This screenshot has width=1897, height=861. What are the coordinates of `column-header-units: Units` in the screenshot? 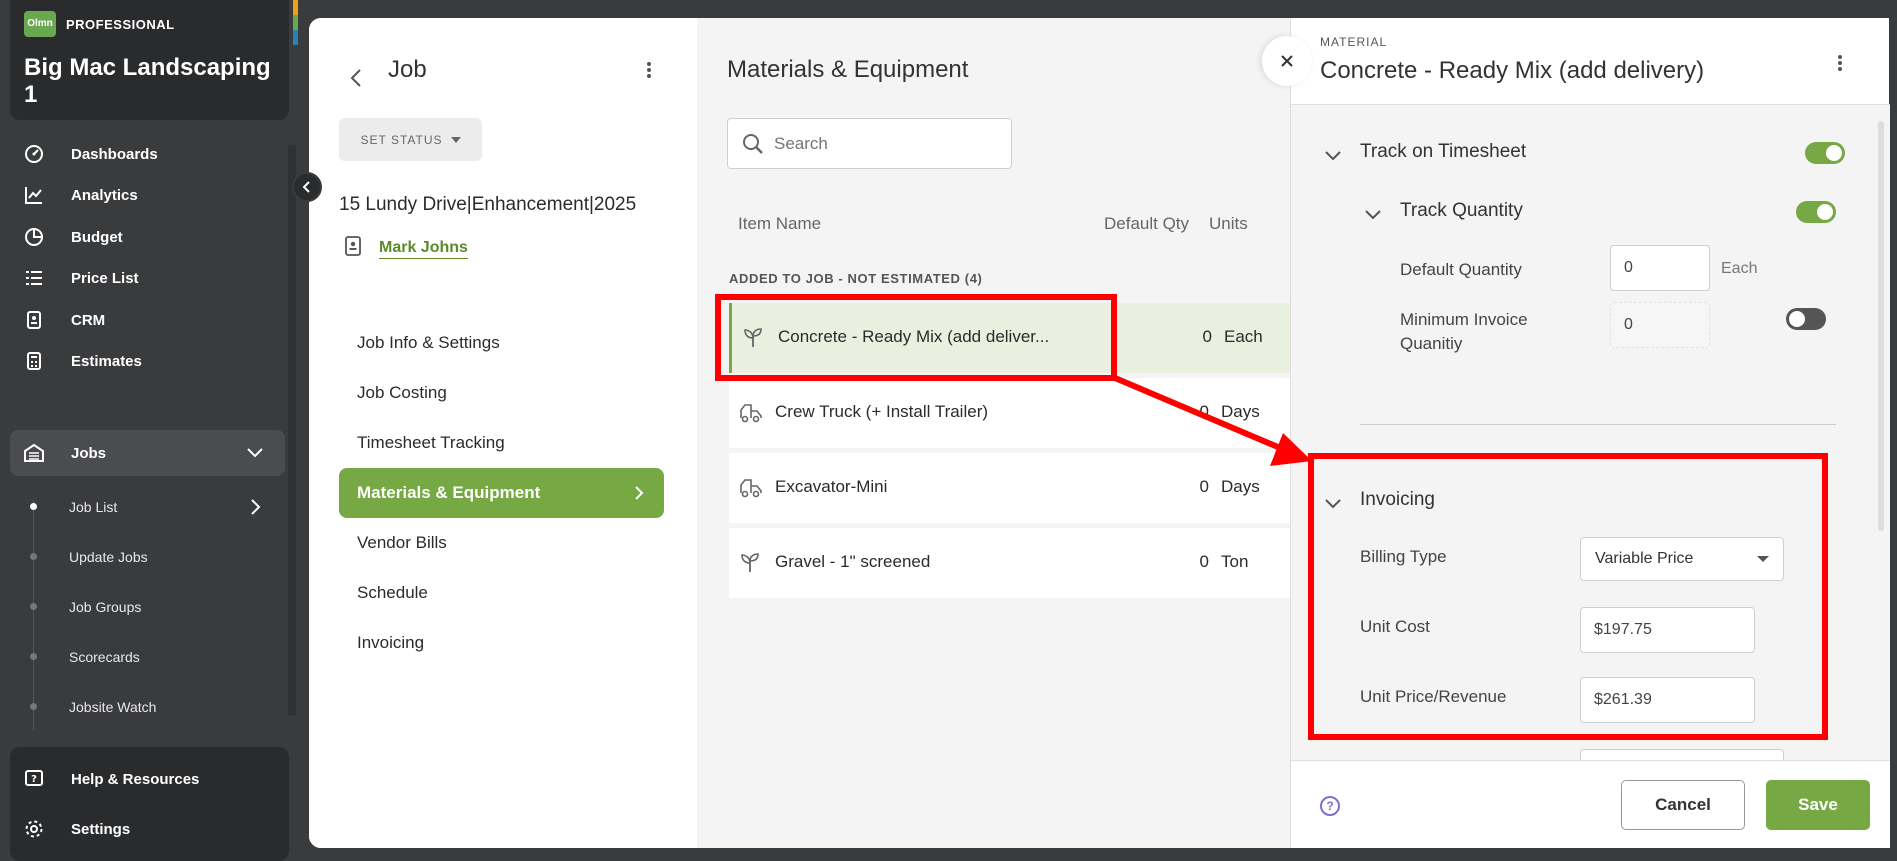 It's located at (1228, 224).